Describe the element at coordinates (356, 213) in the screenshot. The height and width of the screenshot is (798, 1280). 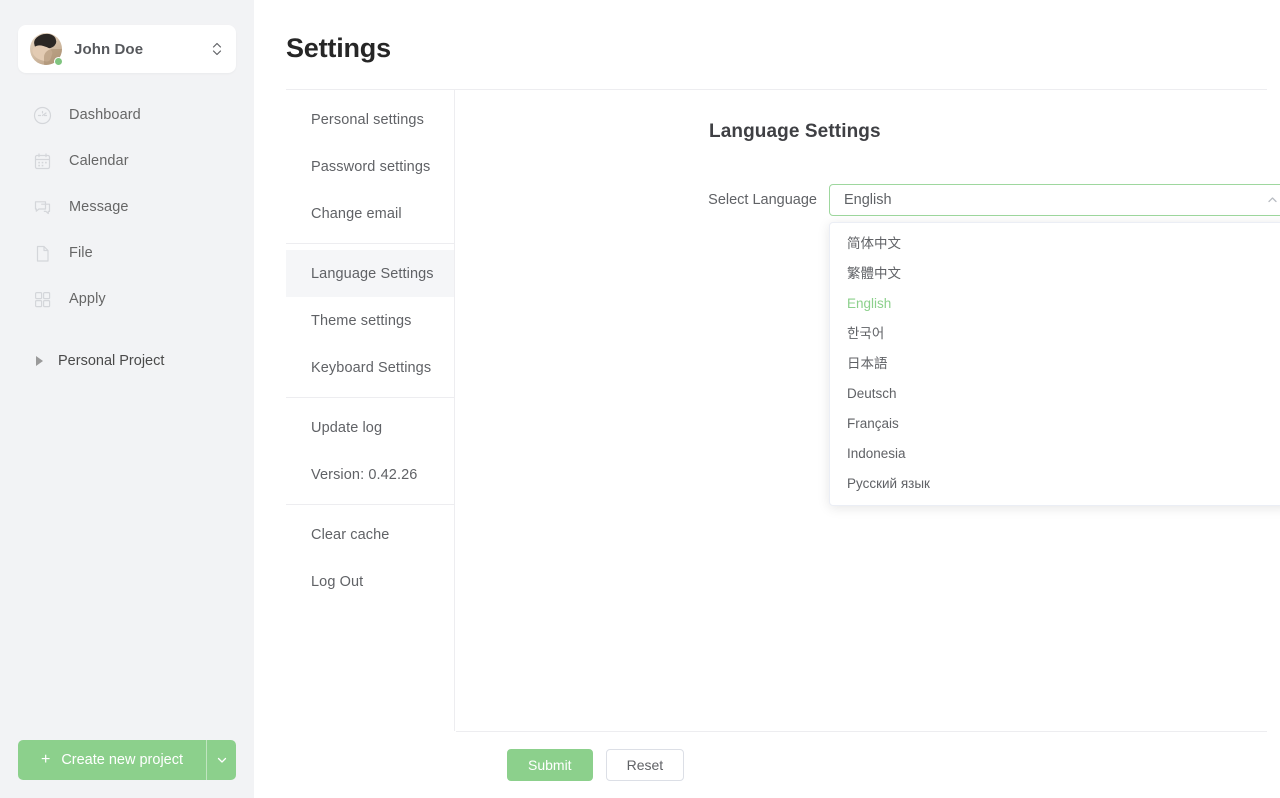
I see `settings-item-label: Change email` at that location.